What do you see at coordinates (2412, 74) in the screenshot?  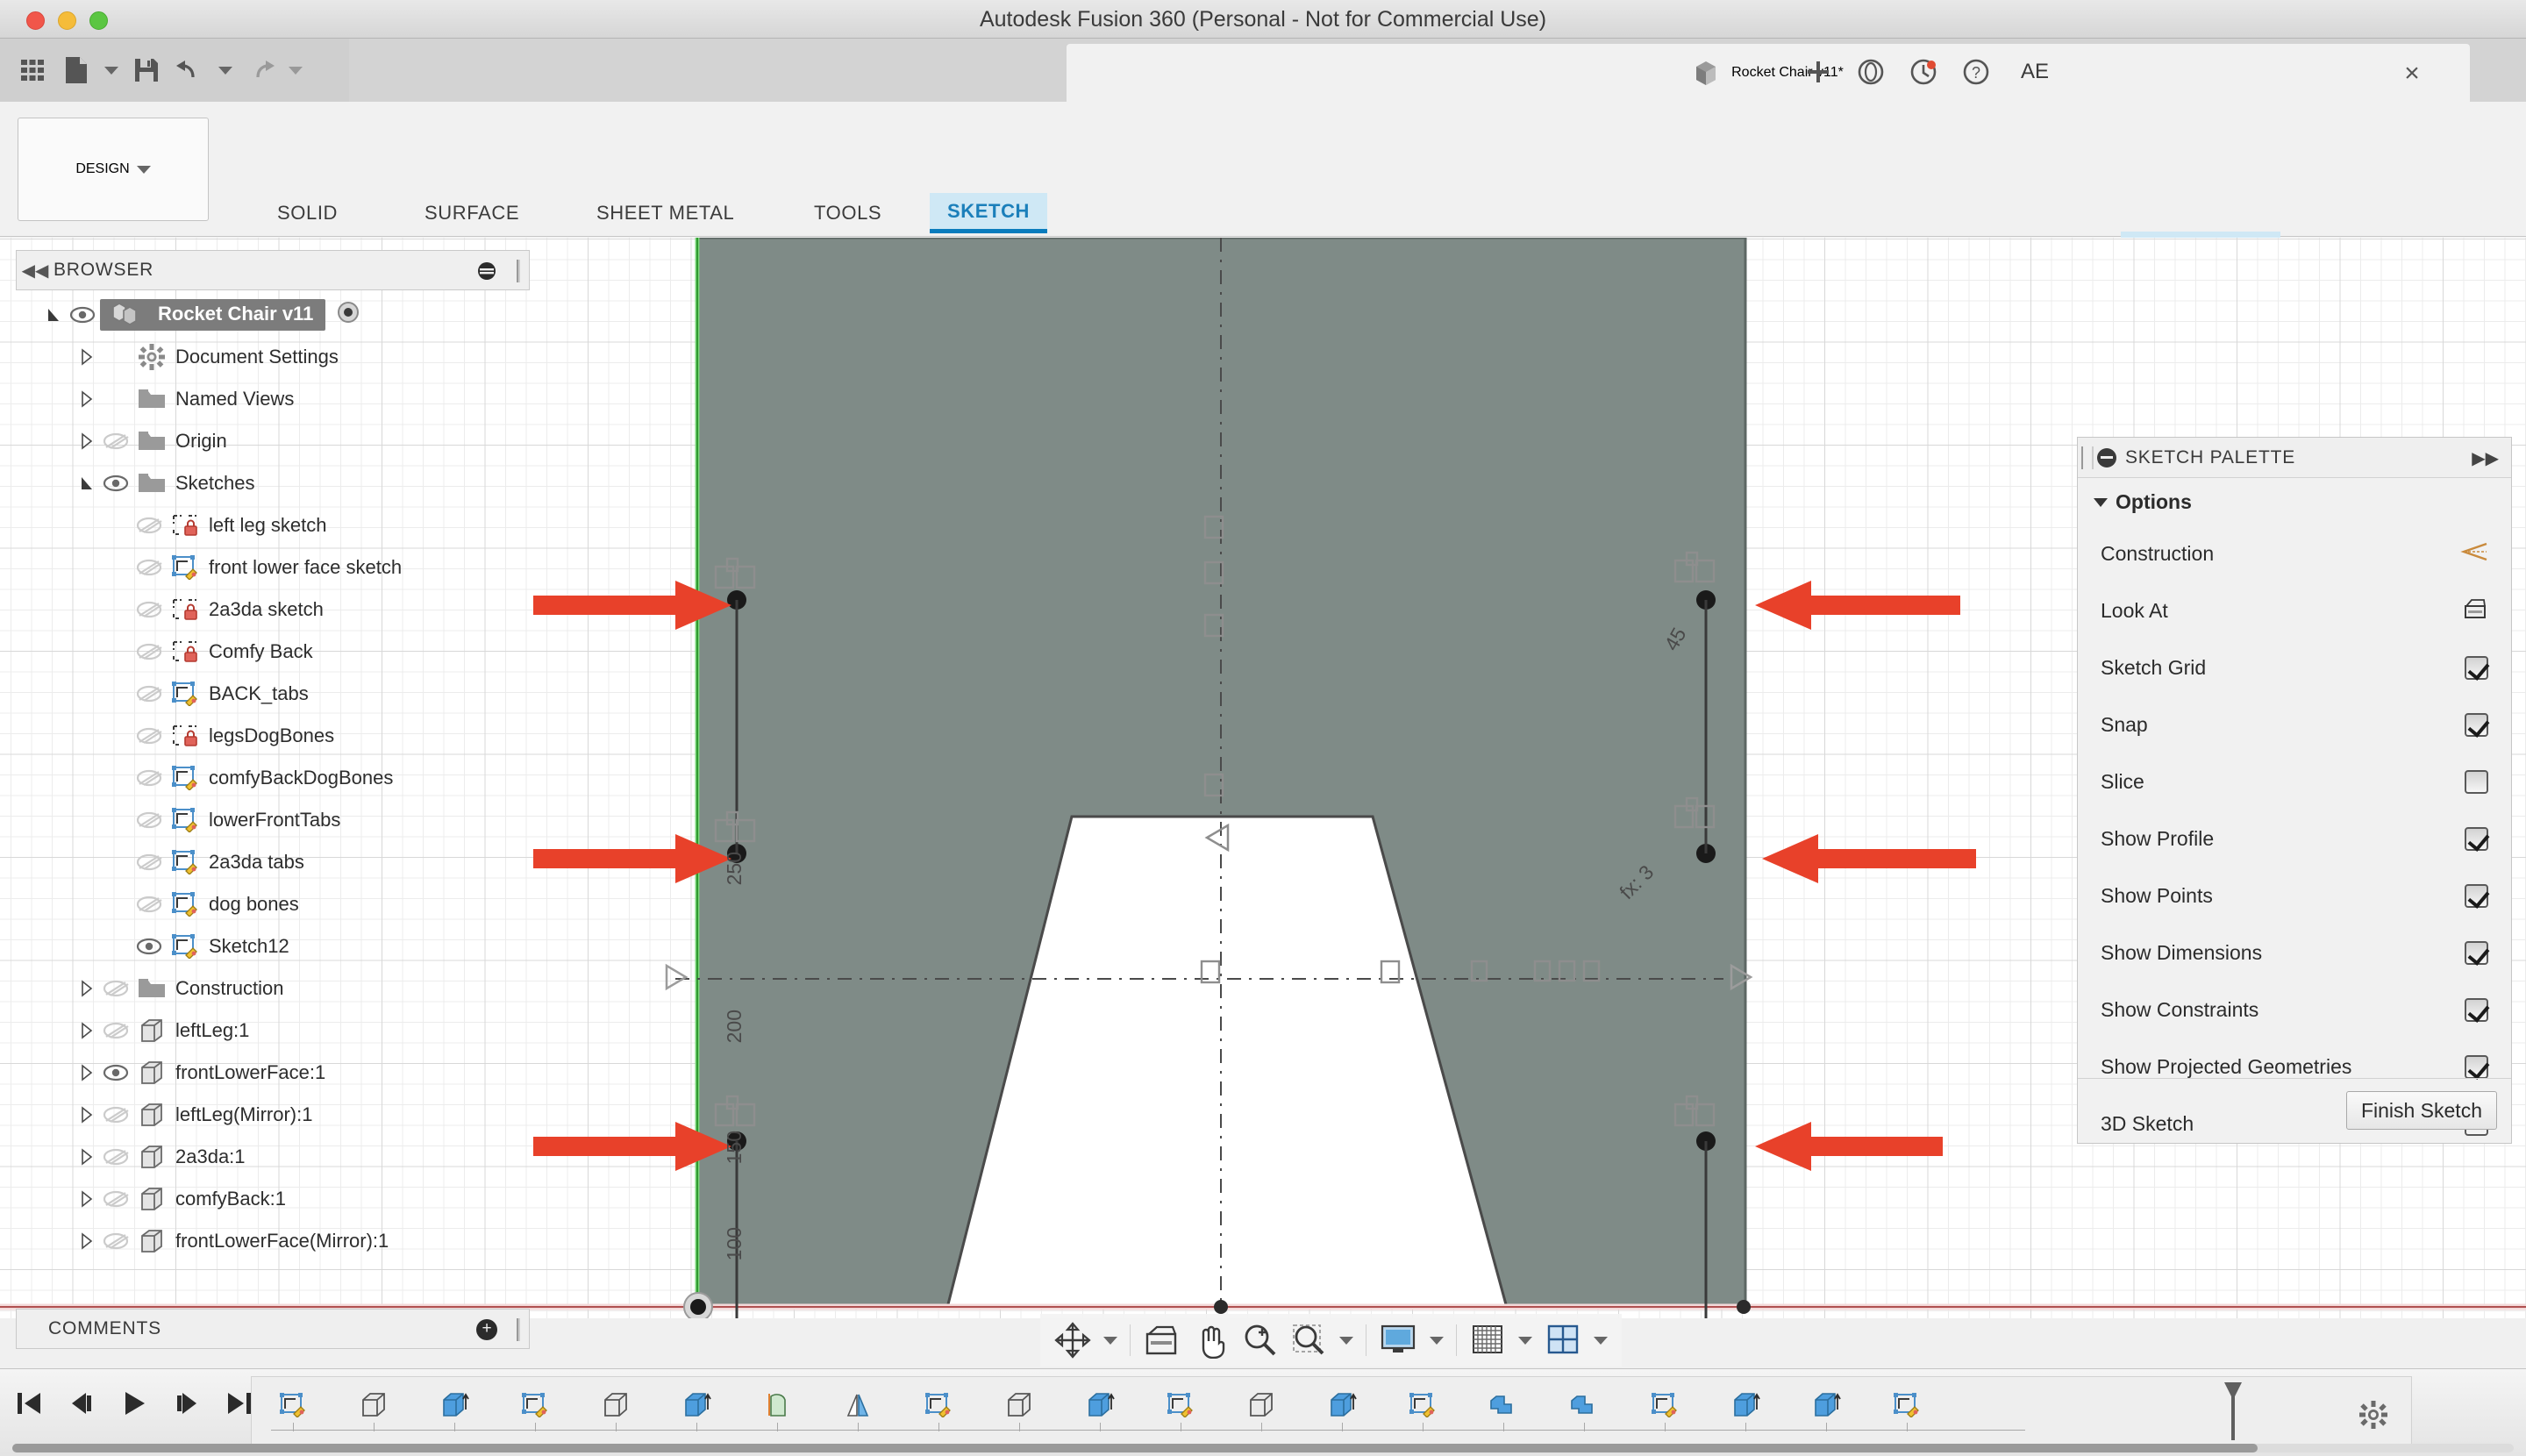 I see `close-icon: ×` at bounding box center [2412, 74].